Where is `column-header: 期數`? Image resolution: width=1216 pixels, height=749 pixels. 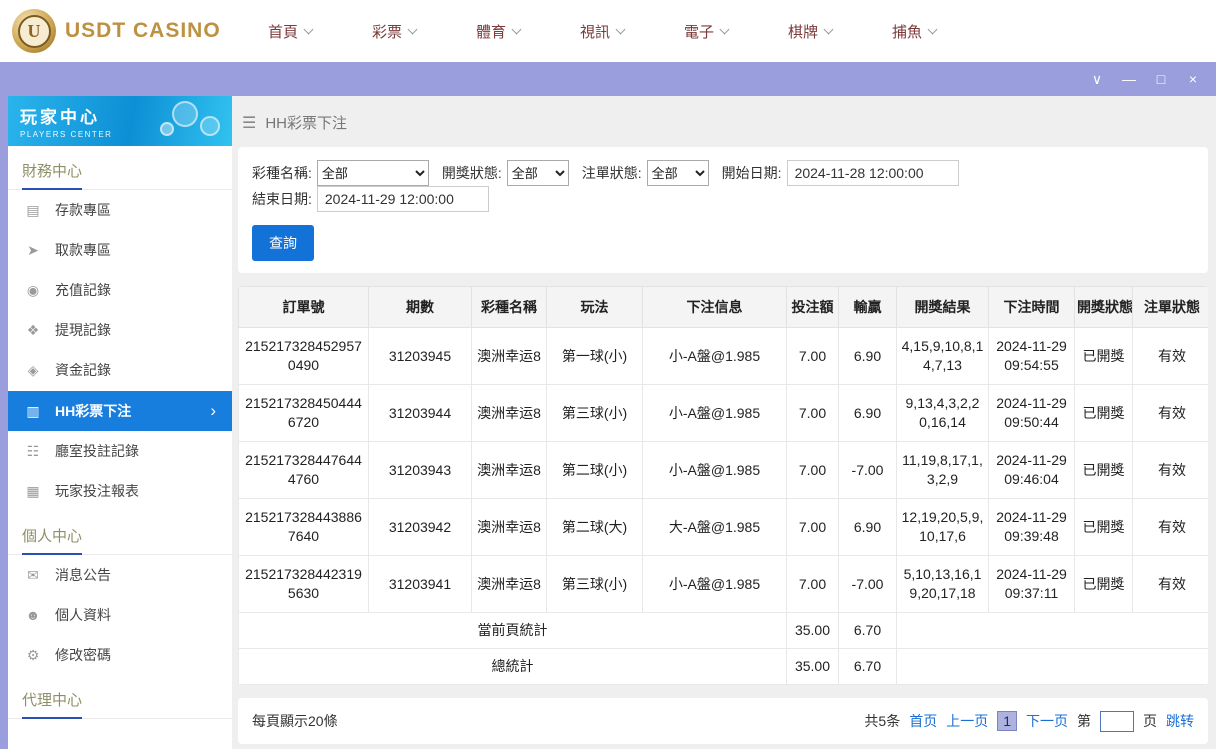 column-header: 期數 is located at coordinates (420, 307).